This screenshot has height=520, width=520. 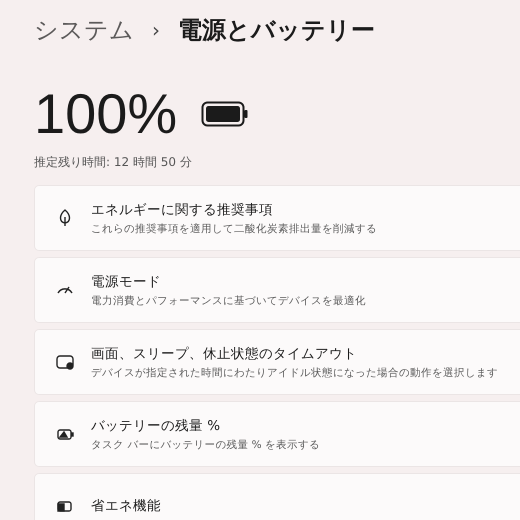 What do you see at coordinates (277, 218) in the screenshot?
I see `settings-card: エネルギーに関する推奨事項 これらの推奨事項を適用して二酸化炭素排出量を削減する` at bounding box center [277, 218].